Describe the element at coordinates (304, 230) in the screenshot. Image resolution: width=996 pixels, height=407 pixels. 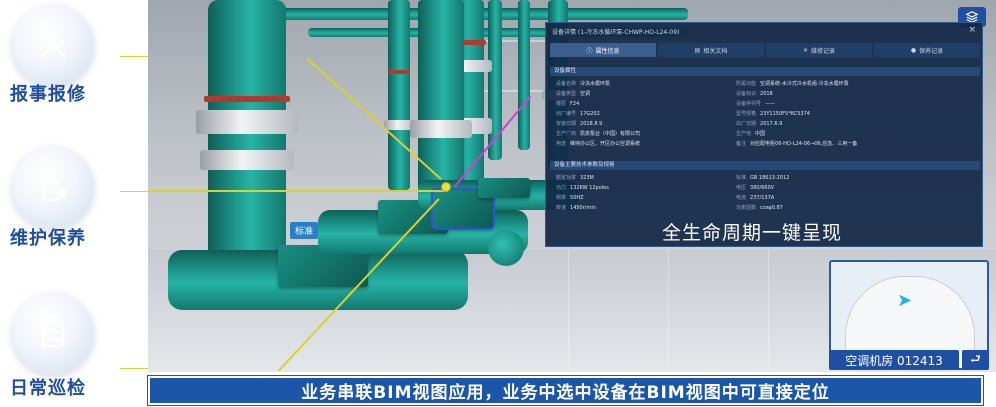
I see `device-tag: 标准` at that location.